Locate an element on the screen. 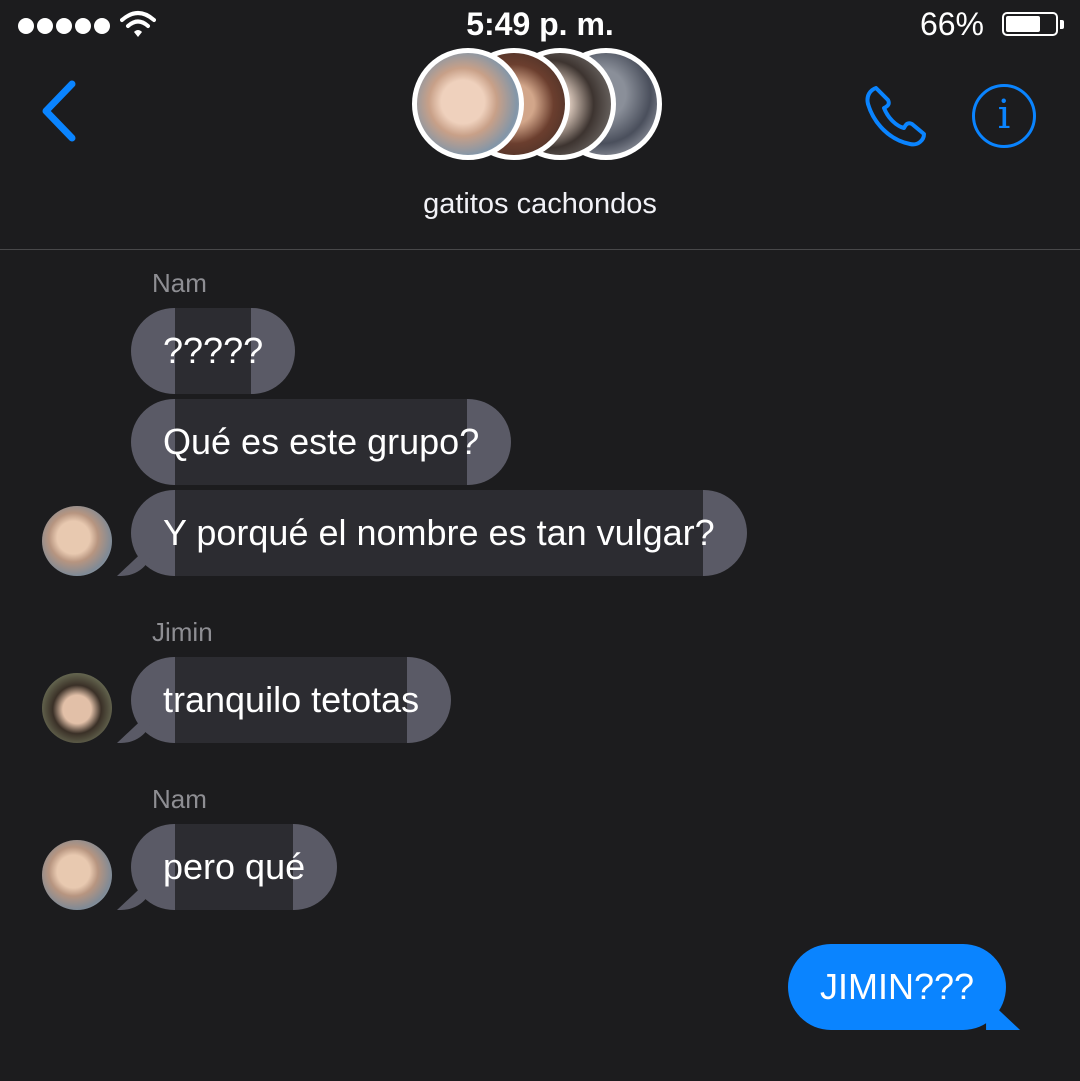  group-name: gatitos cachondos is located at coordinates (540, 204).